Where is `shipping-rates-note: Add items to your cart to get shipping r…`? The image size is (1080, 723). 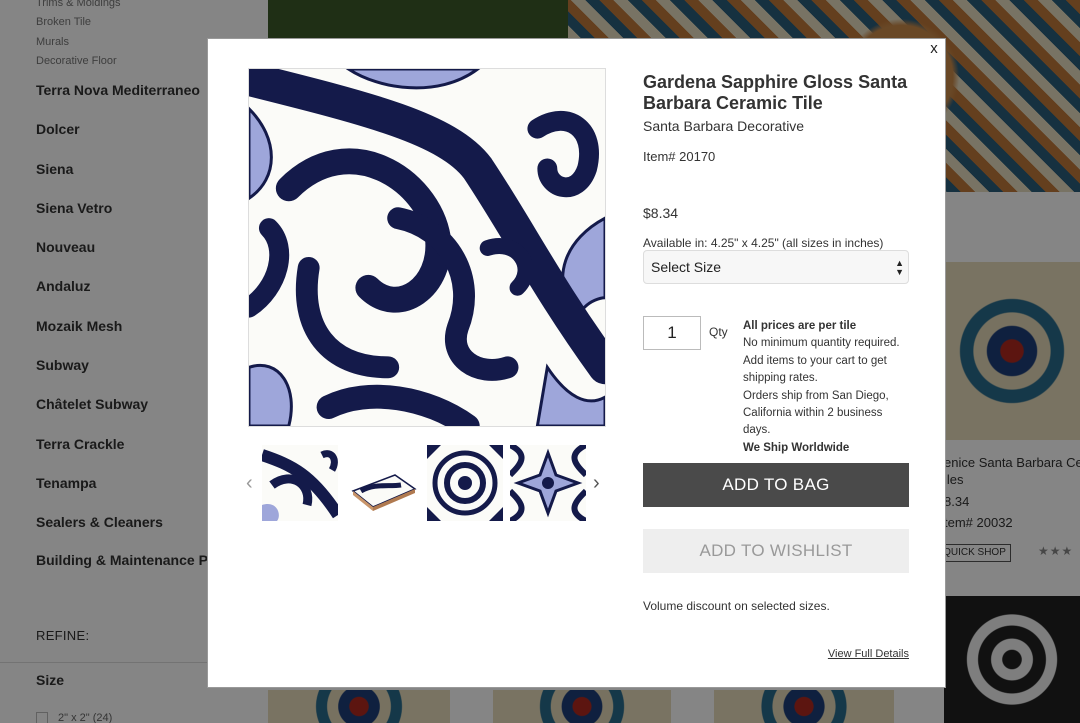 shipping-rates-note: Add items to your cart to get shipping r… is located at coordinates (815, 369).